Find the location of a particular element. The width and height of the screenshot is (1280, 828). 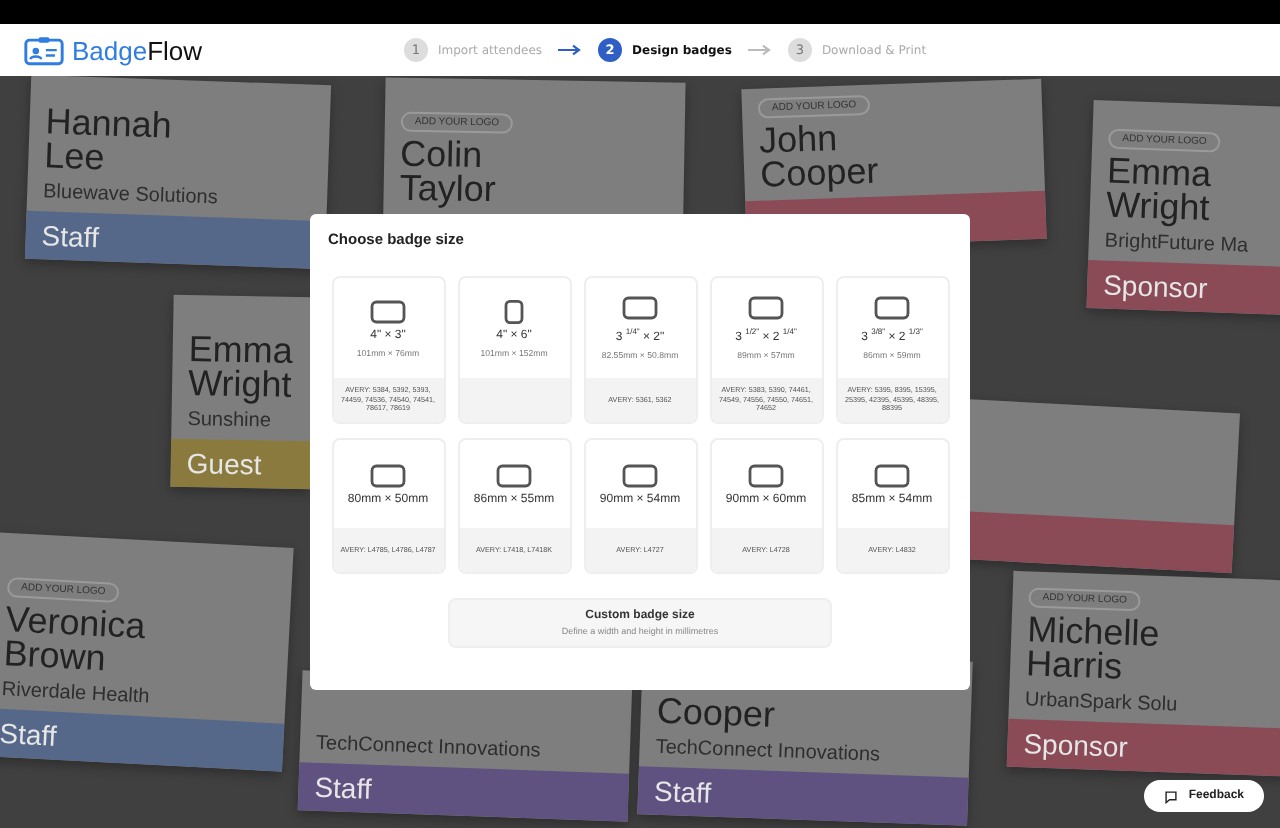

badge-name: Emma is located at coordinates (242, 351).